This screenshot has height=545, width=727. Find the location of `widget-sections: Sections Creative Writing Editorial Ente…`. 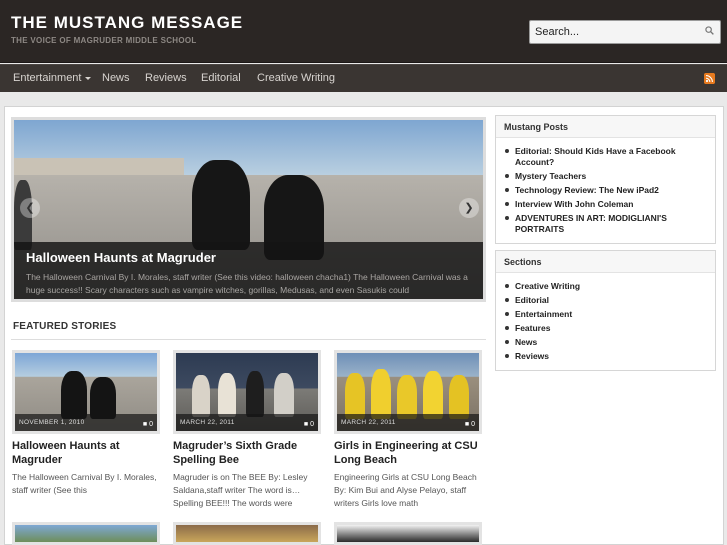

widget-sections: Sections Creative Writing Editorial Ente… is located at coordinates (605, 310).